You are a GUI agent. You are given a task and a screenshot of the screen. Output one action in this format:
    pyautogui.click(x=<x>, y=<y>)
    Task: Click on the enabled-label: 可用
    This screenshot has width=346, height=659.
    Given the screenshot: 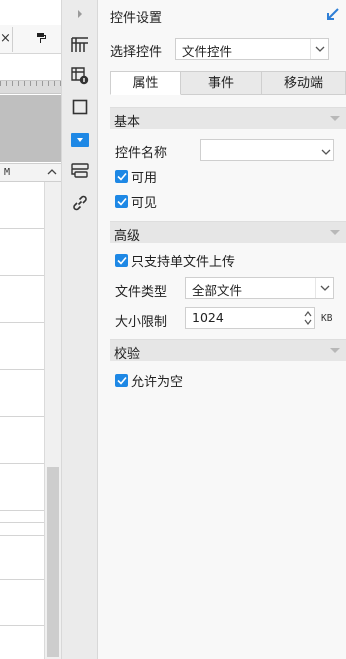 What is the action you would take?
    pyautogui.click(x=144, y=178)
    